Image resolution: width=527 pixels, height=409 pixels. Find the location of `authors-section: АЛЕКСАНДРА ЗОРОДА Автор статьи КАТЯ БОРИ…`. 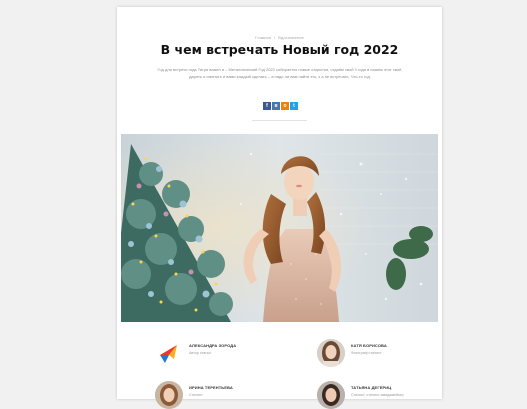

authors-section: АЛЕКСАНДРА ЗОРОДА Автор статьи КАТЯ БОРИ… is located at coordinates (279, 373).